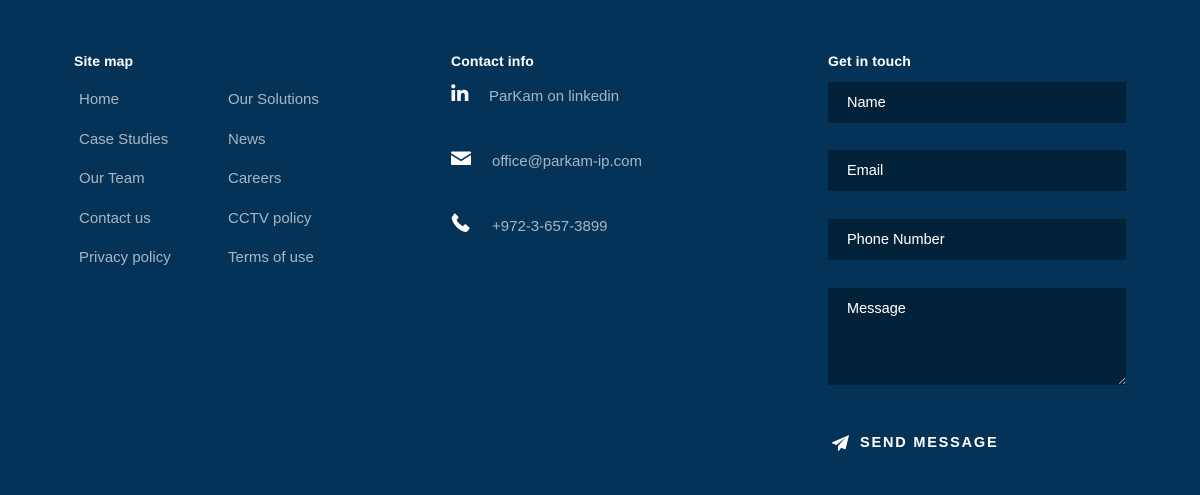 This screenshot has width=1200, height=495. What do you see at coordinates (112, 178) in the screenshot?
I see `sitemap-link-our-team: Our Team` at bounding box center [112, 178].